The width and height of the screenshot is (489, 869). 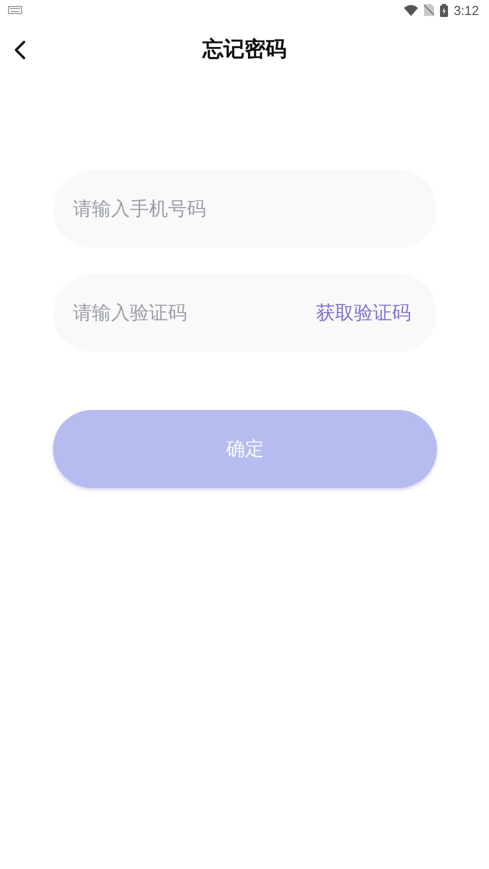 What do you see at coordinates (411, 10) in the screenshot?
I see `wifi-icon` at bounding box center [411, 10].